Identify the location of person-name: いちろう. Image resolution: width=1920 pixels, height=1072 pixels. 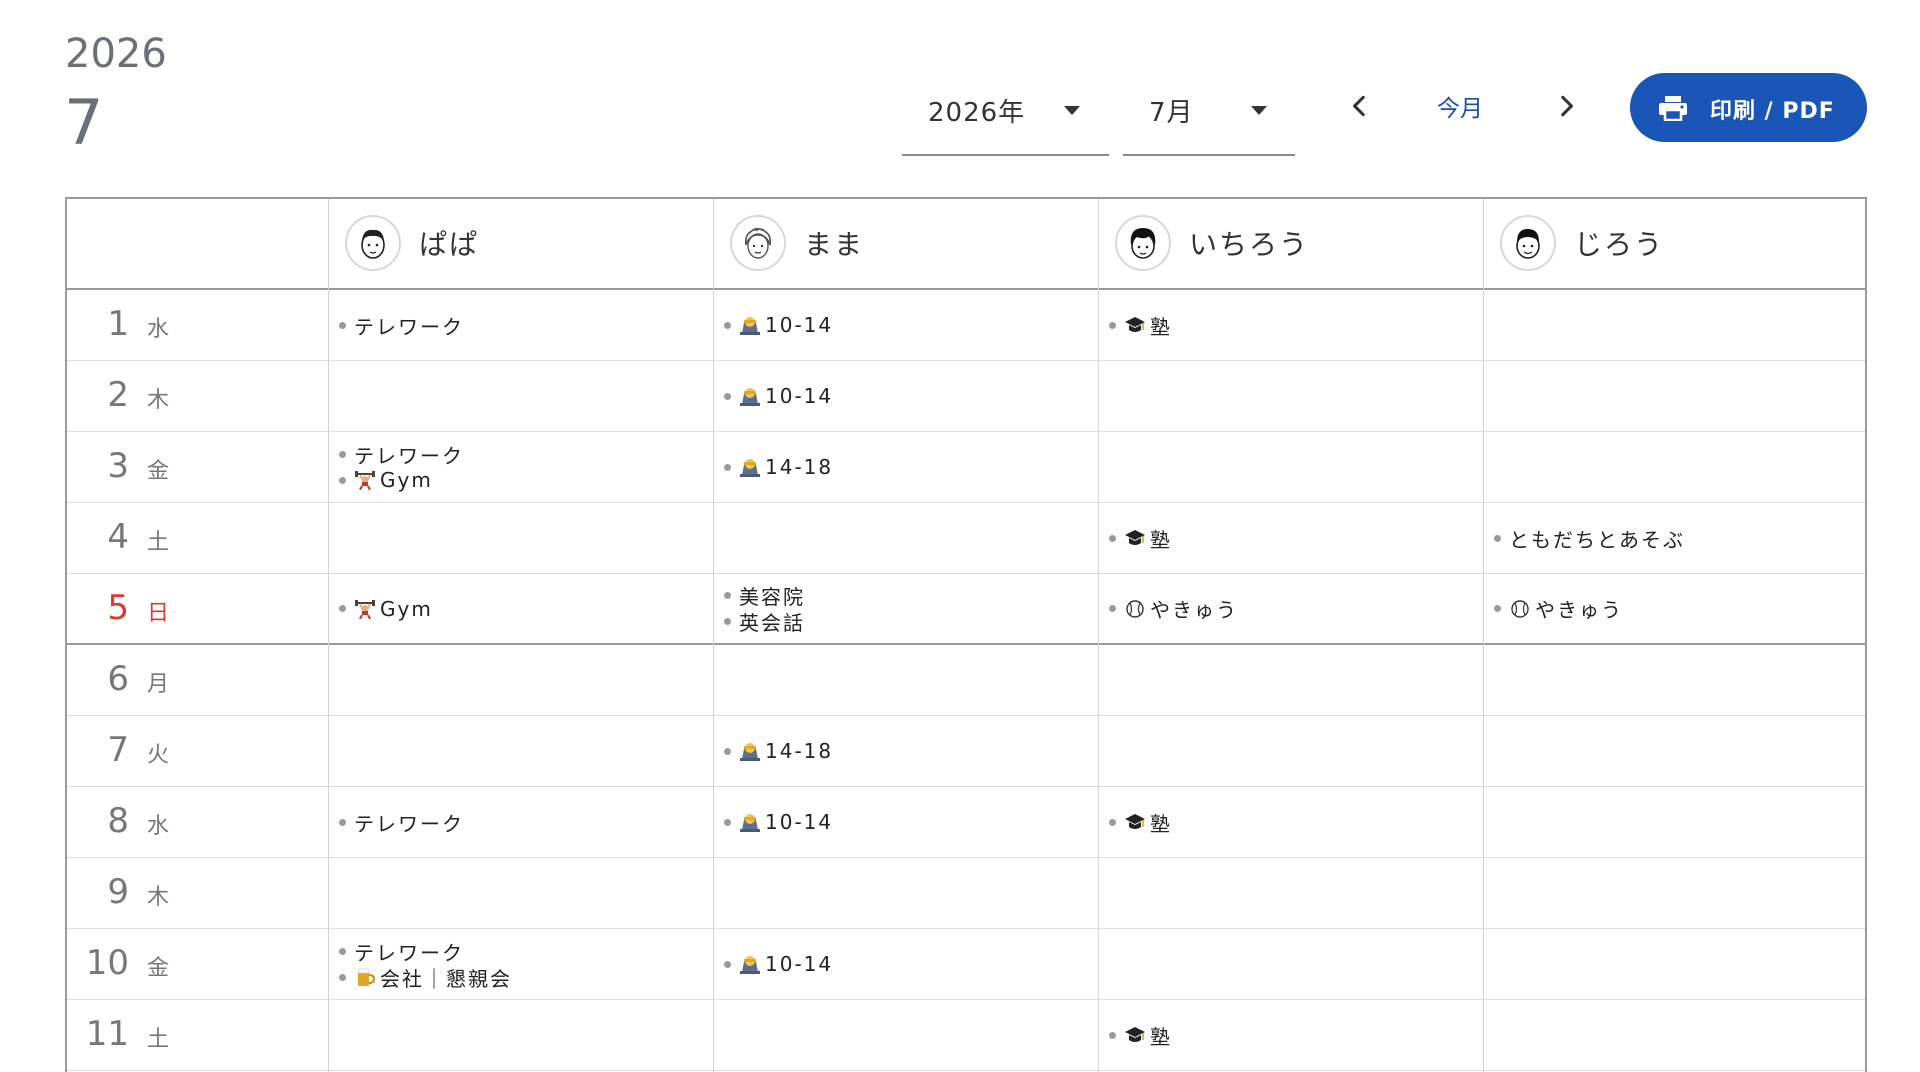
(1249, 244).